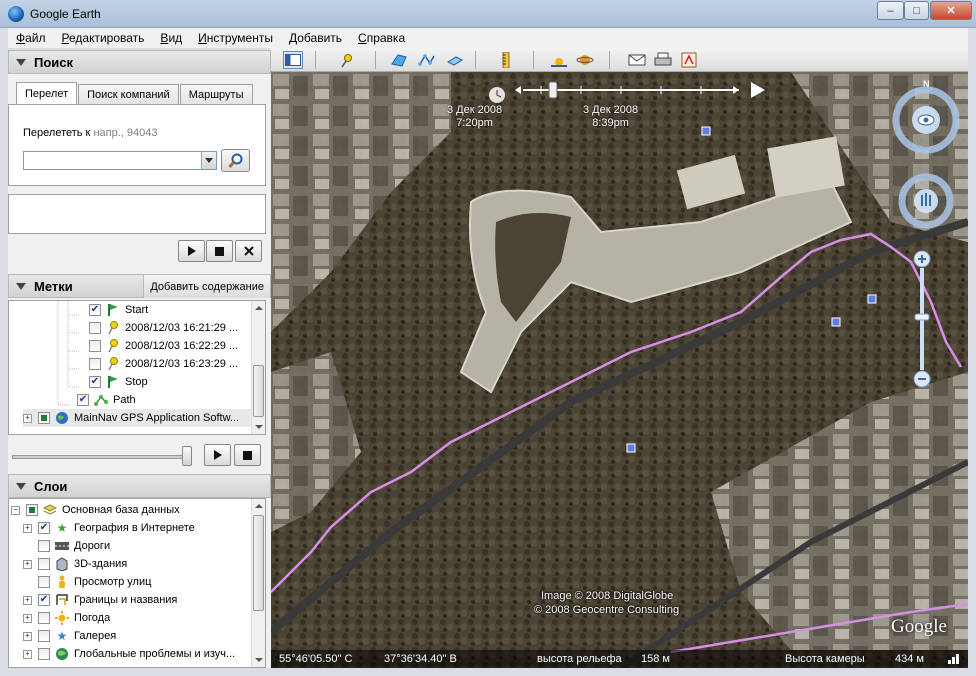  I want to click on menu-help: Справка, so click(381, 38).